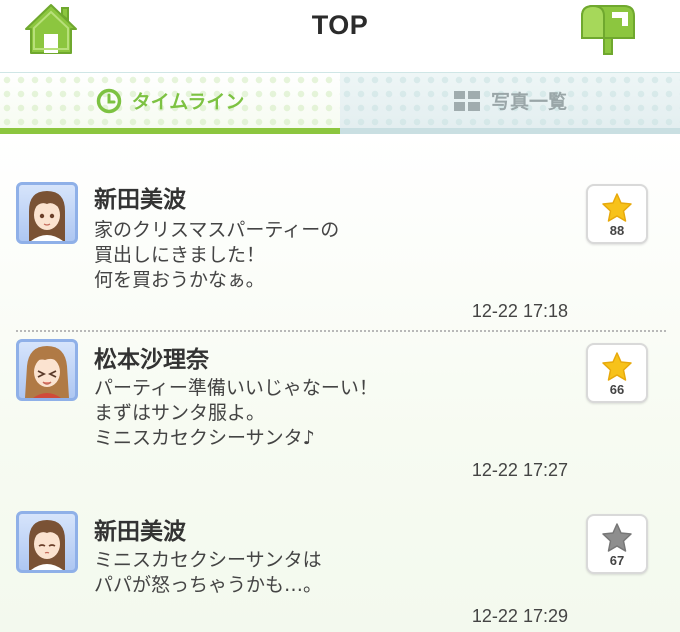 The height and width of the screenshot is (632, 680). I want to click on post-text: パーティー準備いいじゃなーい！ まずはサンタ服よ。 ミニスカセクシーサンタ♪, so click(236, 413).